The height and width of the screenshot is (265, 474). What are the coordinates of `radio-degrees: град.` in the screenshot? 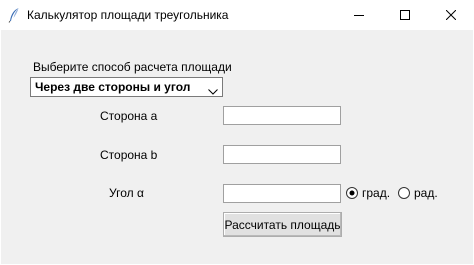 It's located at (368, 193).